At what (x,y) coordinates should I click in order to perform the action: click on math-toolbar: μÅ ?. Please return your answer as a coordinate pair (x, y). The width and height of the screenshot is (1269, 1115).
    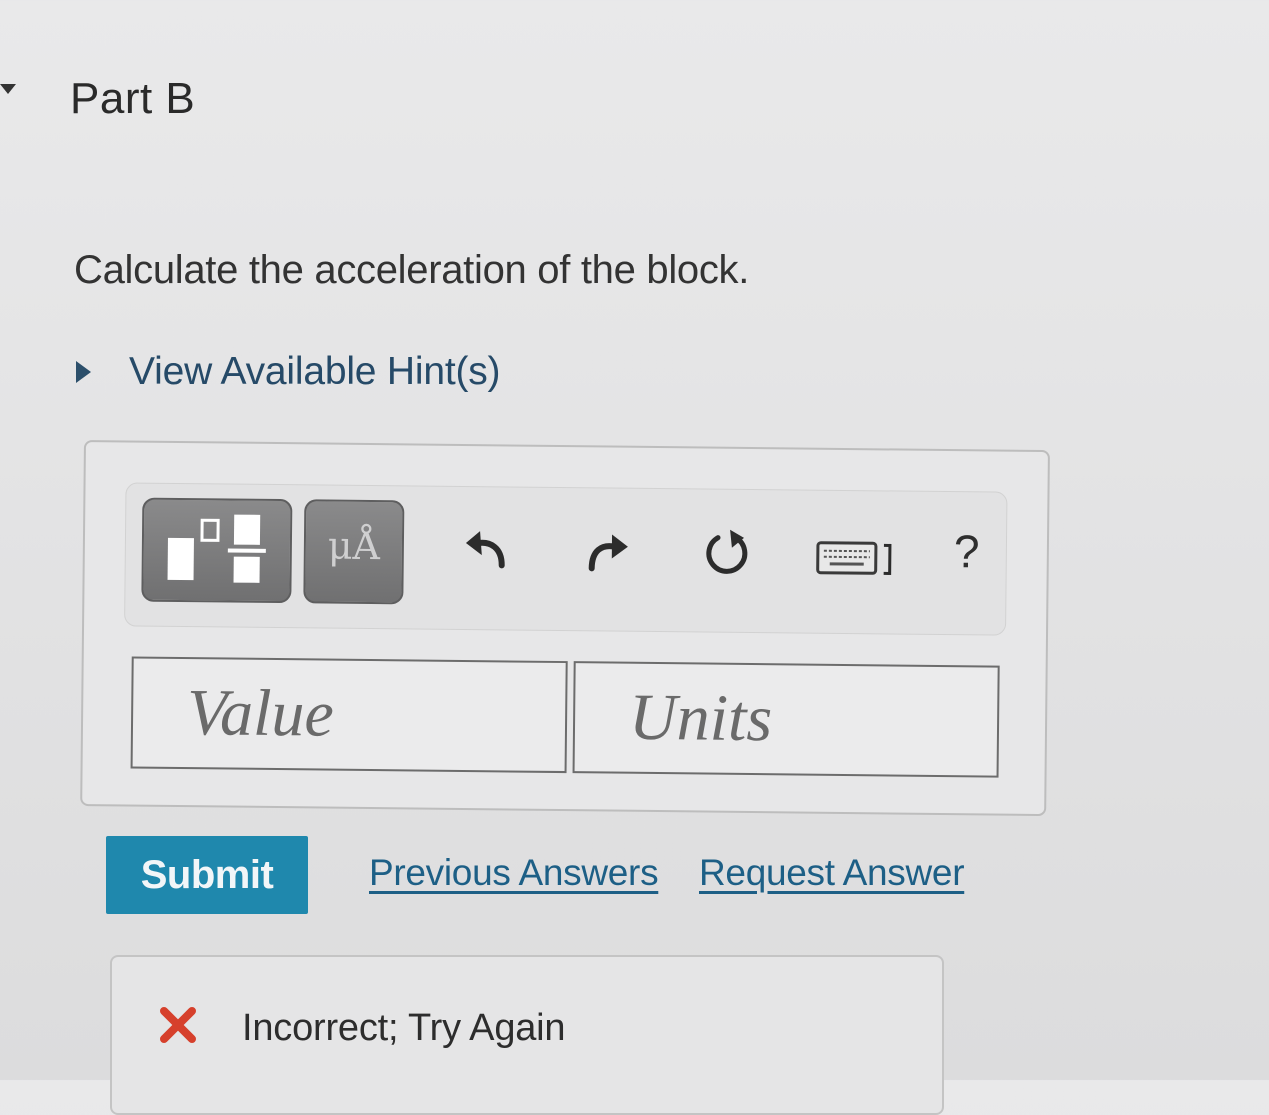
    Looking at the image, I should click on (565, 558).